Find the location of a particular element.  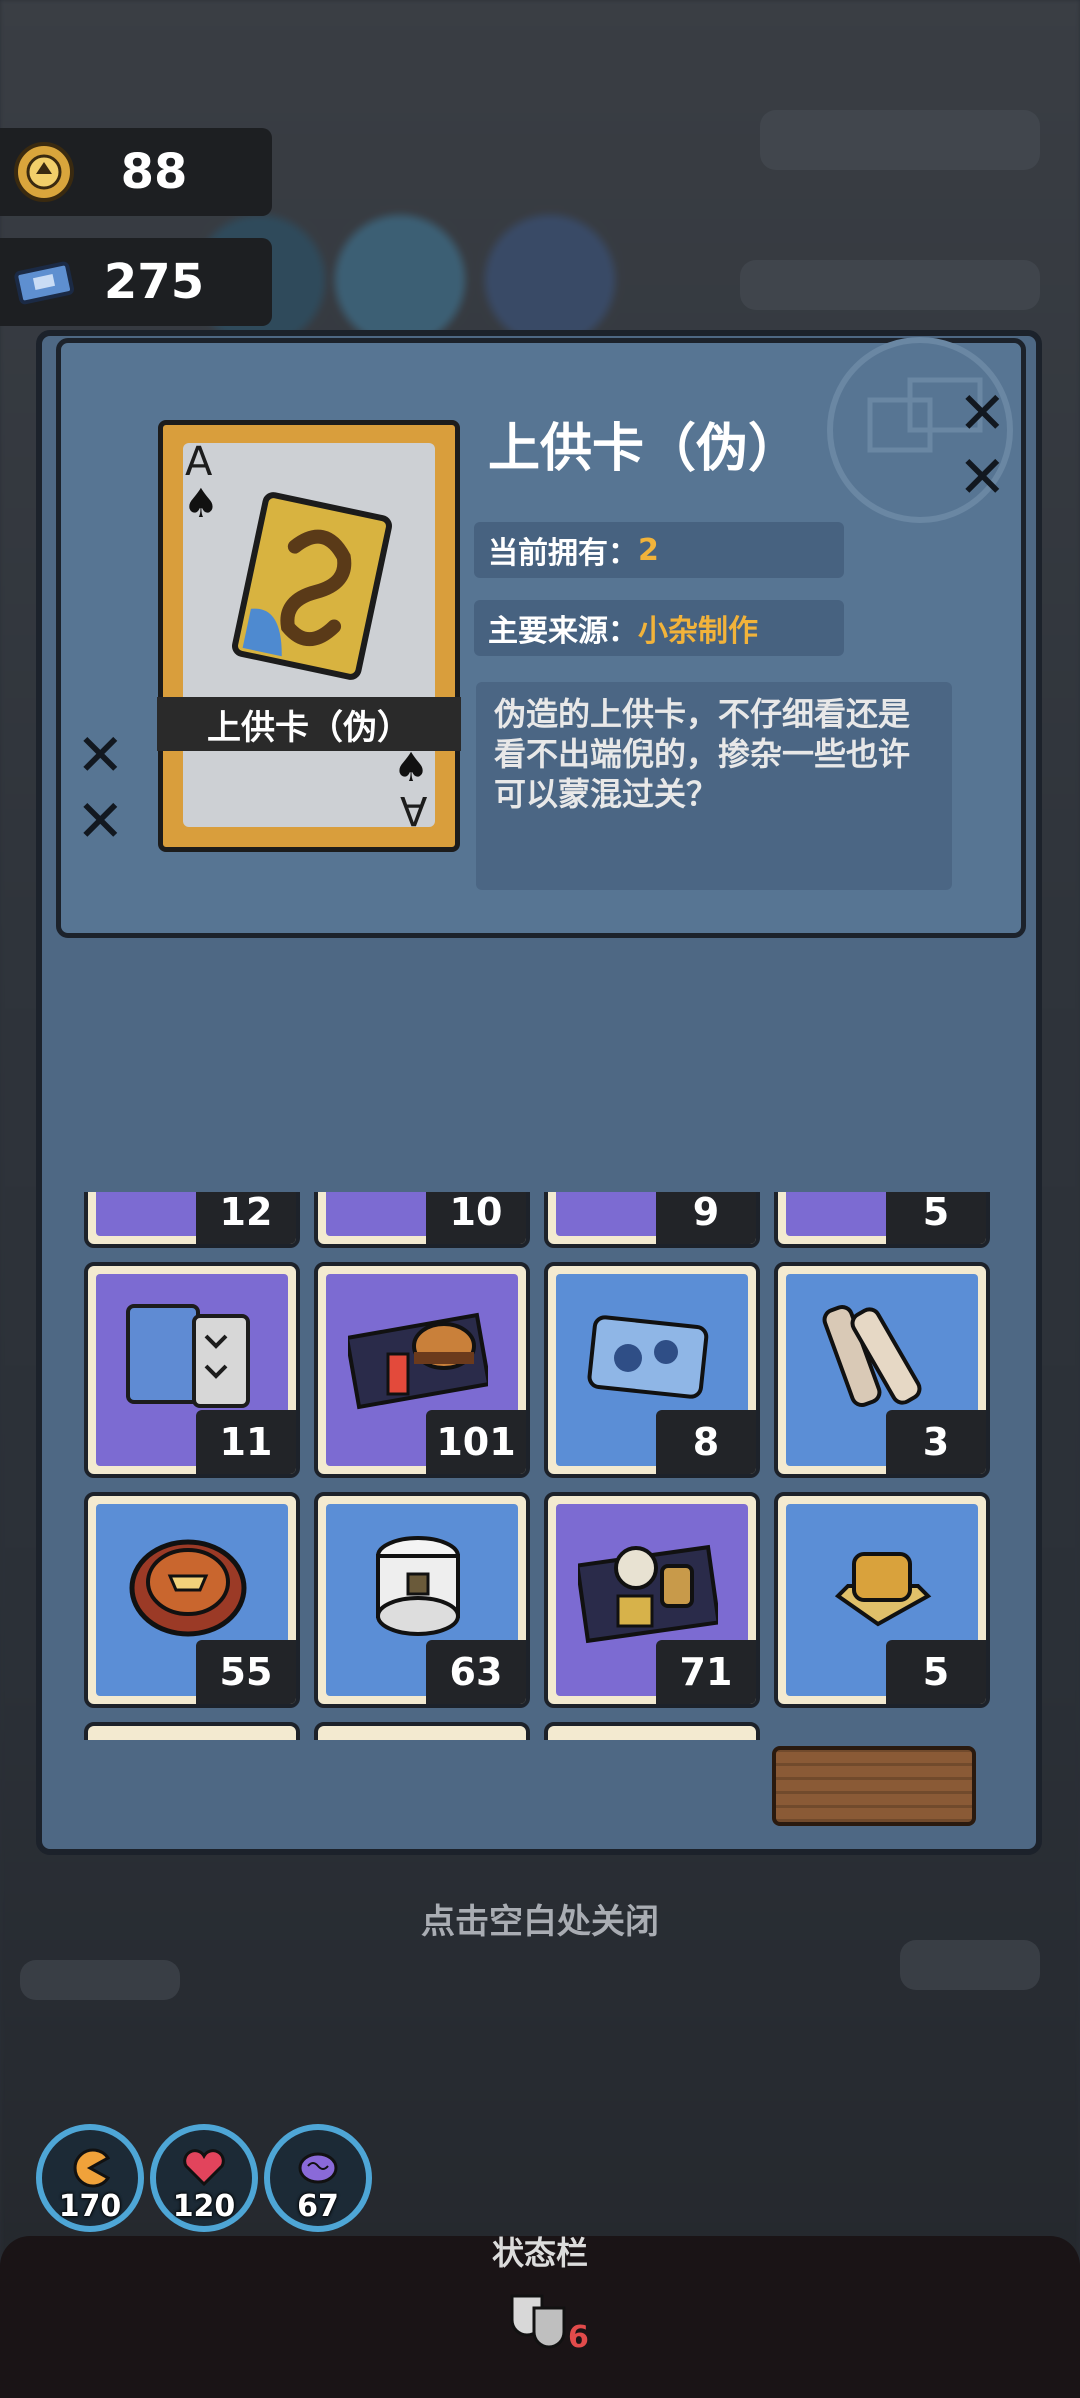

item-card: A ♠ 上供卡（伪） ♠ A is located at coordinates (309, 636).